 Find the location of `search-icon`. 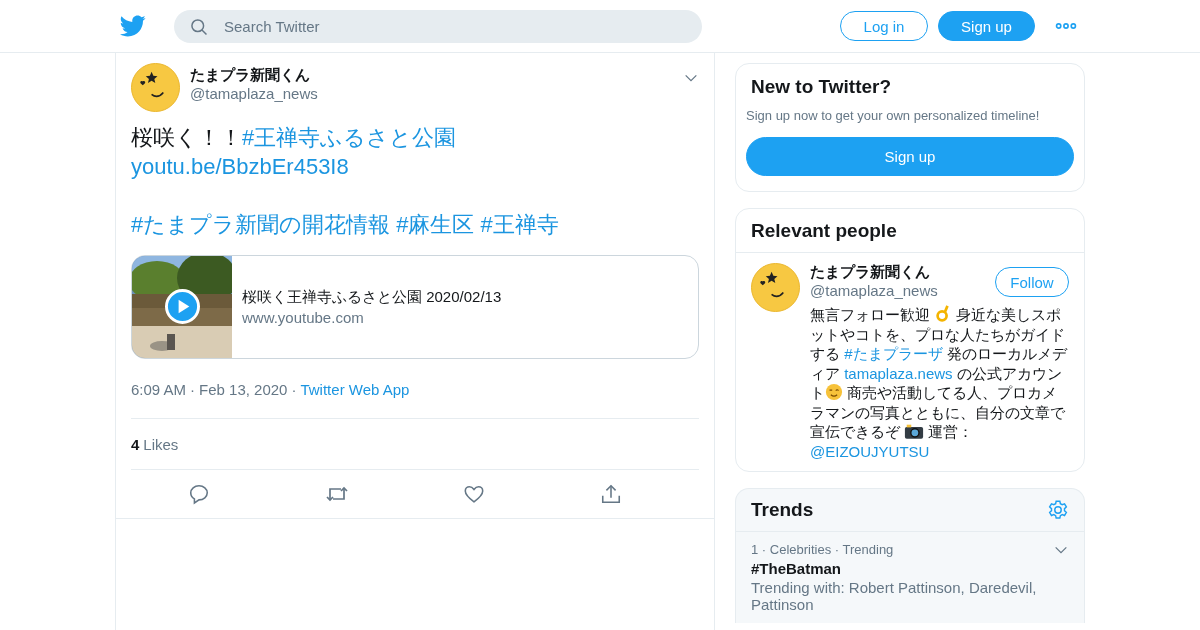

search-icon is located at coordinates (199, 26).